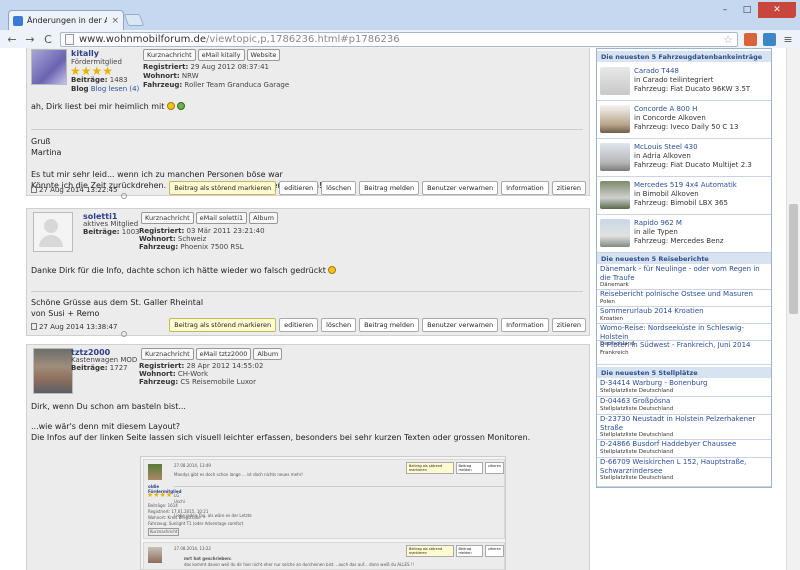  I want to click on forward-icon: →, so click(30, 39).